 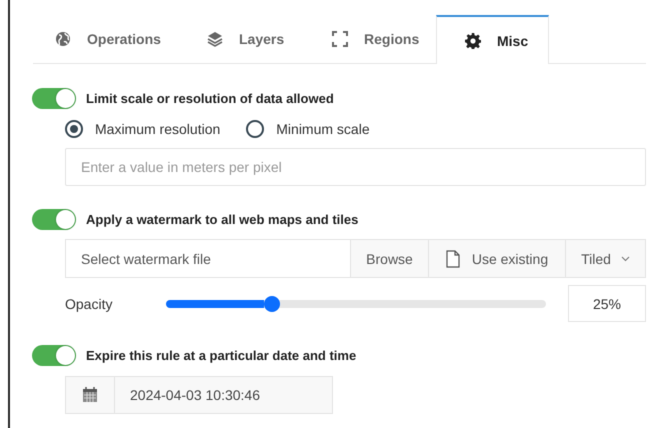 What do you see at coordinates (373, 39) in the screenshot?
I see `tab: Regions` at bounding box center [373, 39].